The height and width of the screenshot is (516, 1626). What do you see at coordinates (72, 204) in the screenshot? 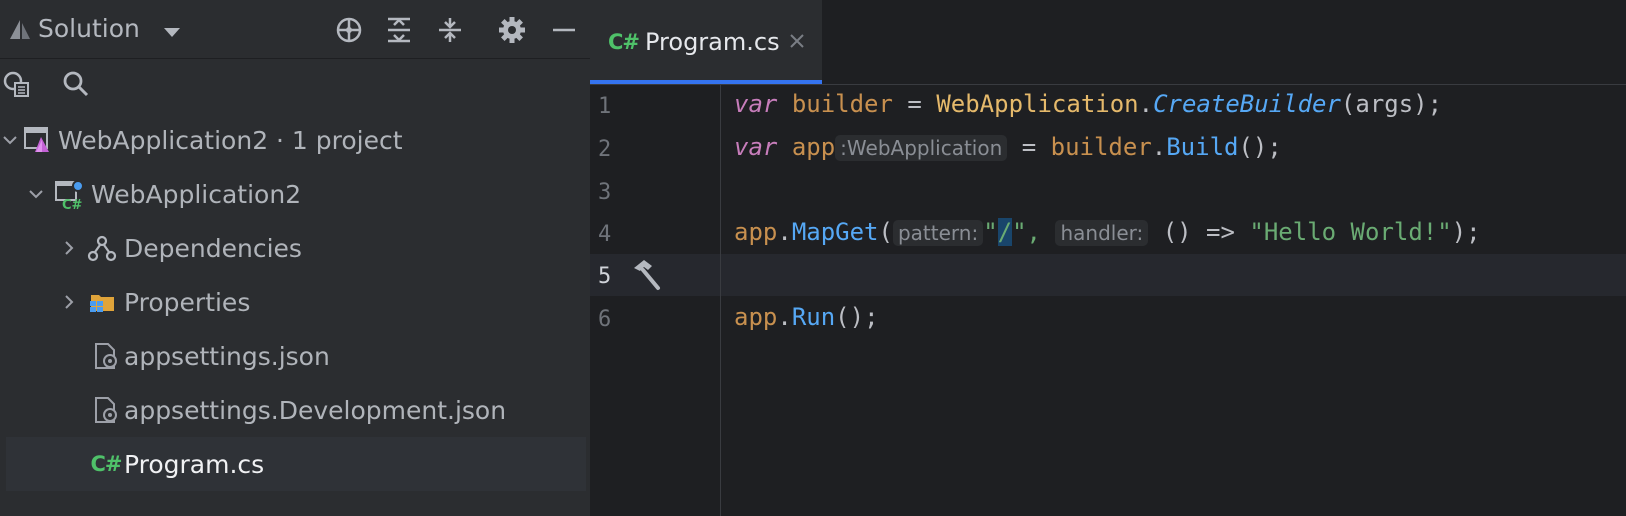
I see `svg-text: C#` at bounding box center [72, 204].